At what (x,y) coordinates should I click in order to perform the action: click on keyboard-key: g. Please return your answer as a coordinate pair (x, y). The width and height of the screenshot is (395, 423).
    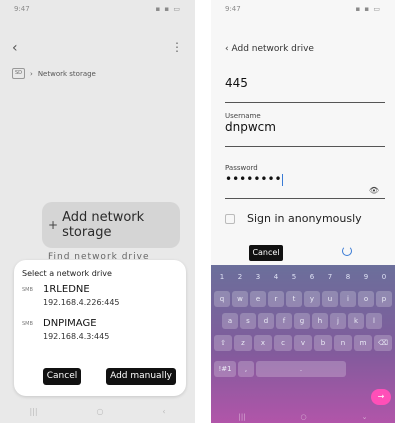
    Looking at the image, I should click on (302, 321).